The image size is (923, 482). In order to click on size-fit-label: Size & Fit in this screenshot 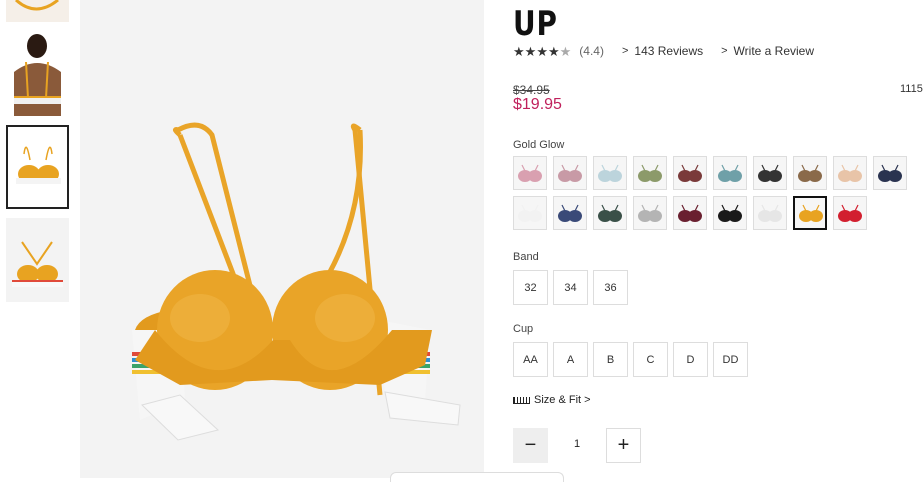, I will do `click(558, 400)`.